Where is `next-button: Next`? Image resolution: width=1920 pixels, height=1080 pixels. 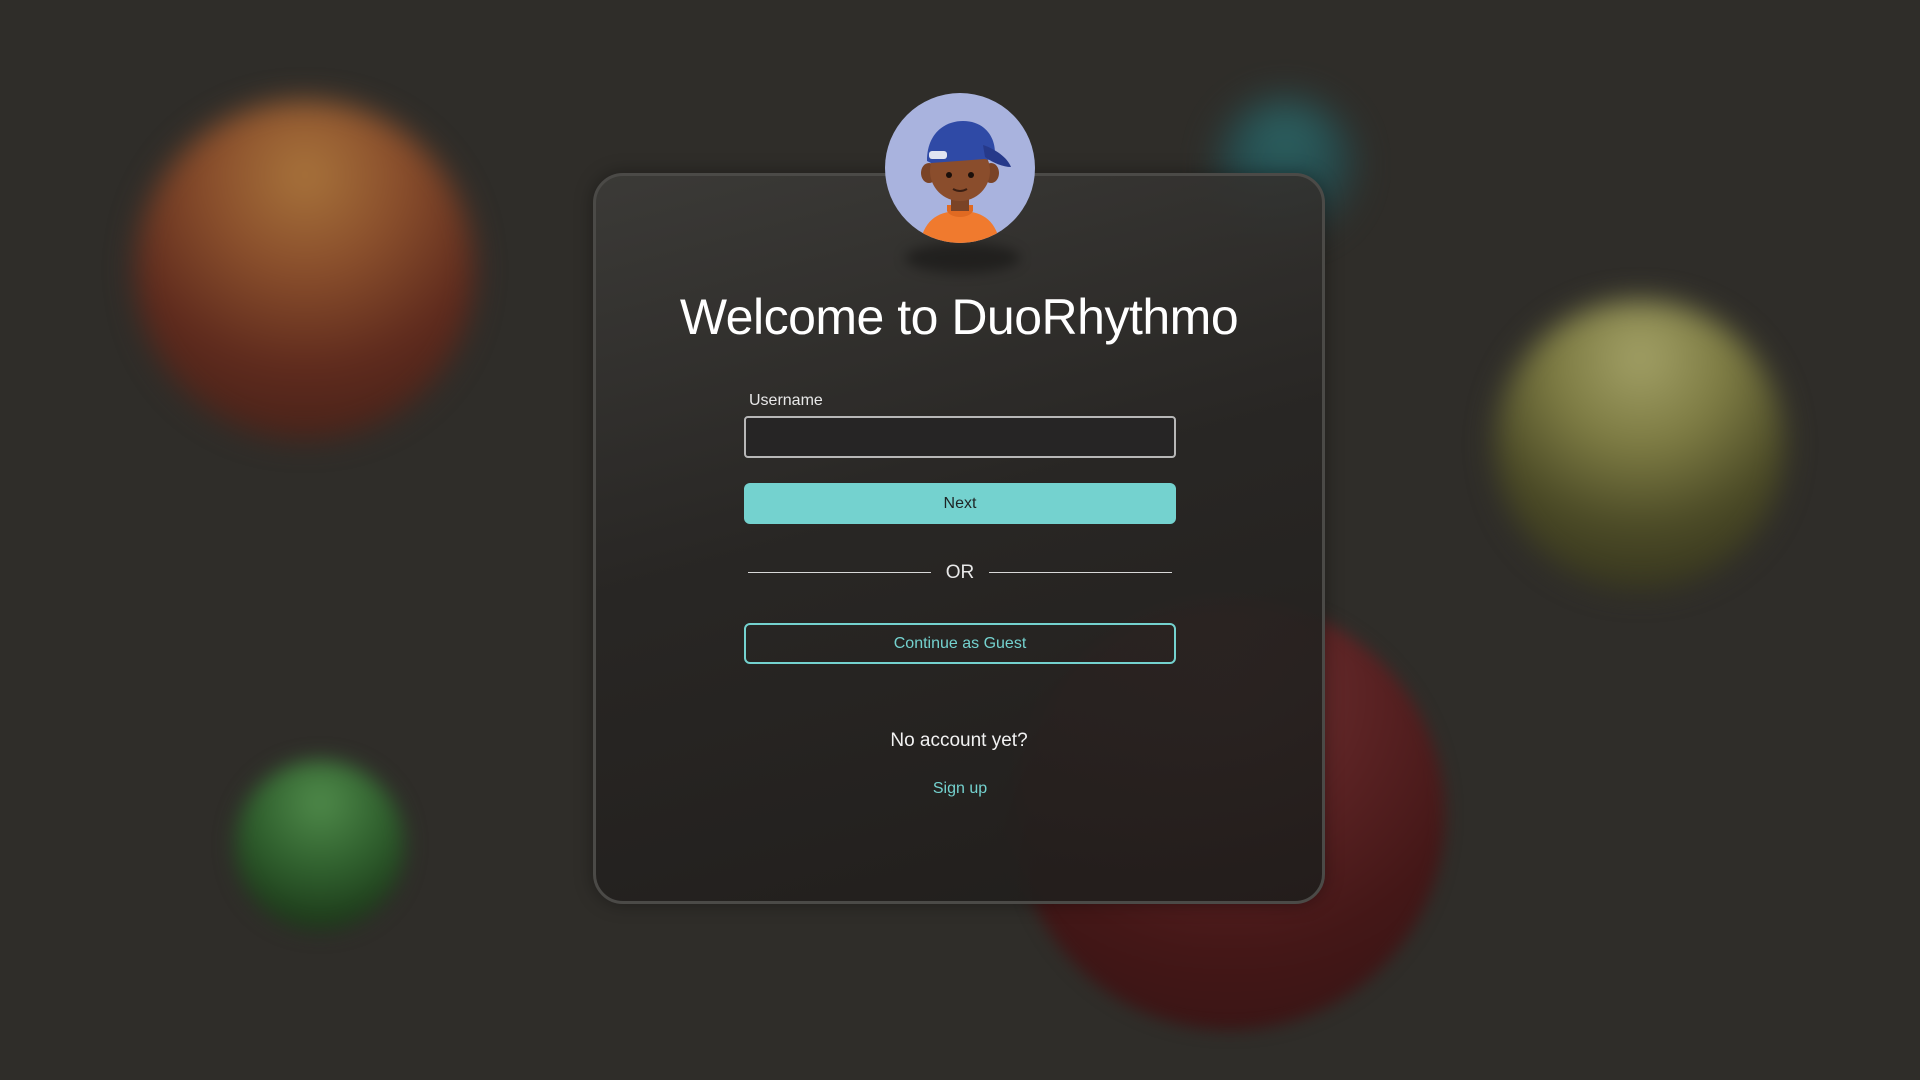
next-button: Next is located at coordinates (960, 503).